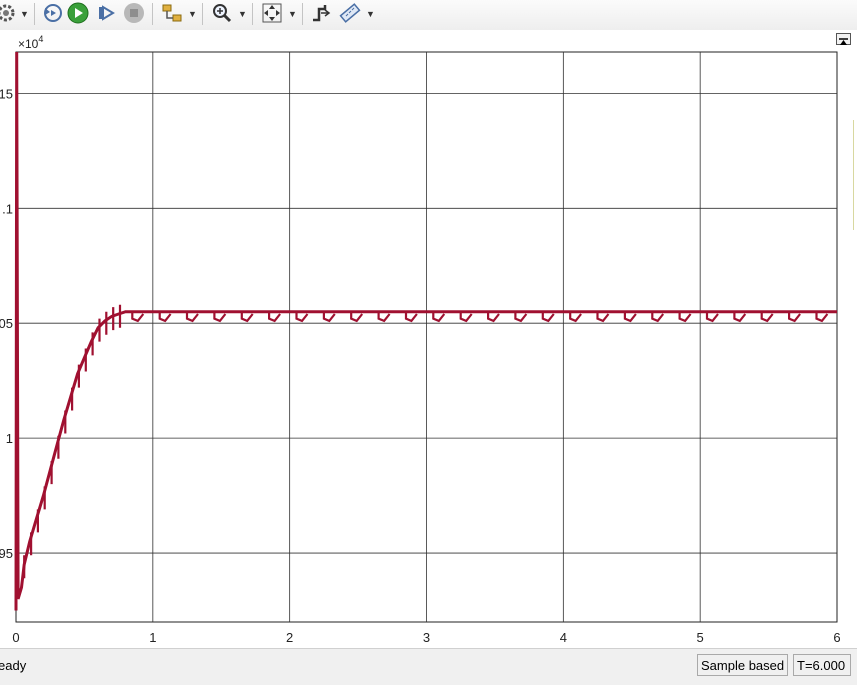  What do you see at coordinates (7, 208) in the screenshot?
I see `y-tick-label: .1` at bounding box center [7, 208].